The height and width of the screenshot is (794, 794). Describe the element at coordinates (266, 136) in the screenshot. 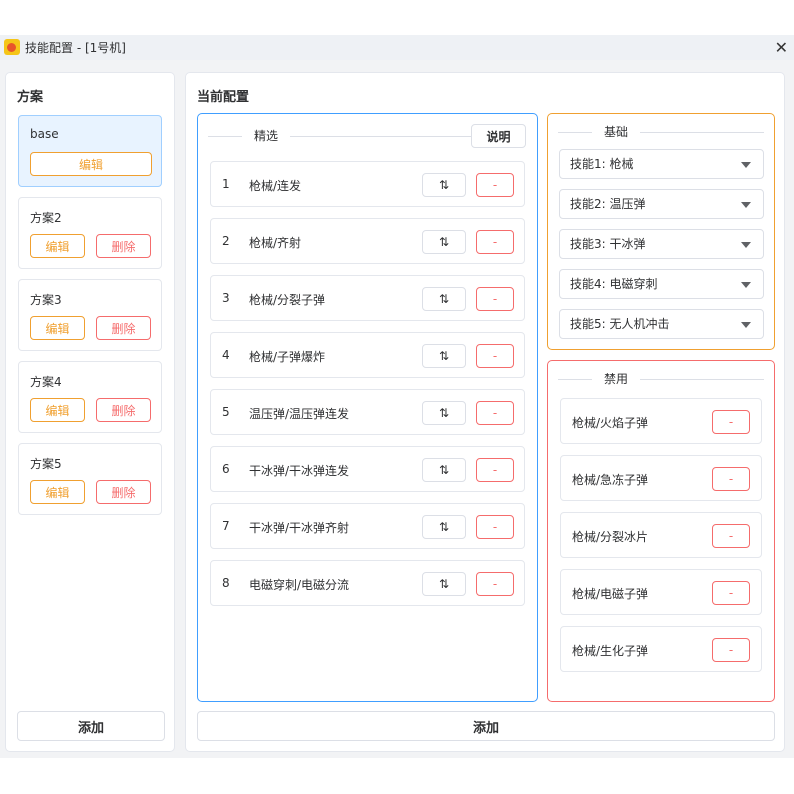

I see `selected-legend: 精选` at that location.